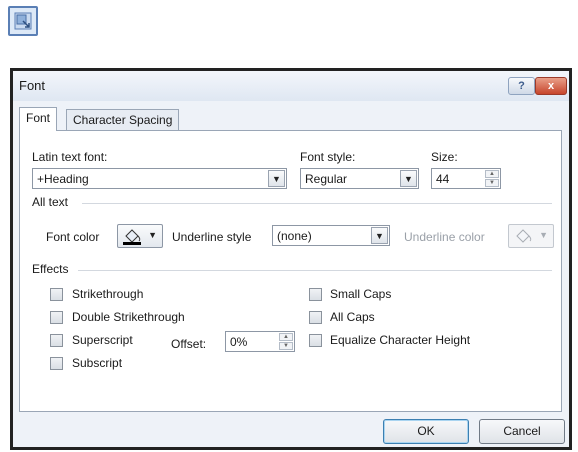  I want to click on launcher-glyph-icon, so click(23, 21).